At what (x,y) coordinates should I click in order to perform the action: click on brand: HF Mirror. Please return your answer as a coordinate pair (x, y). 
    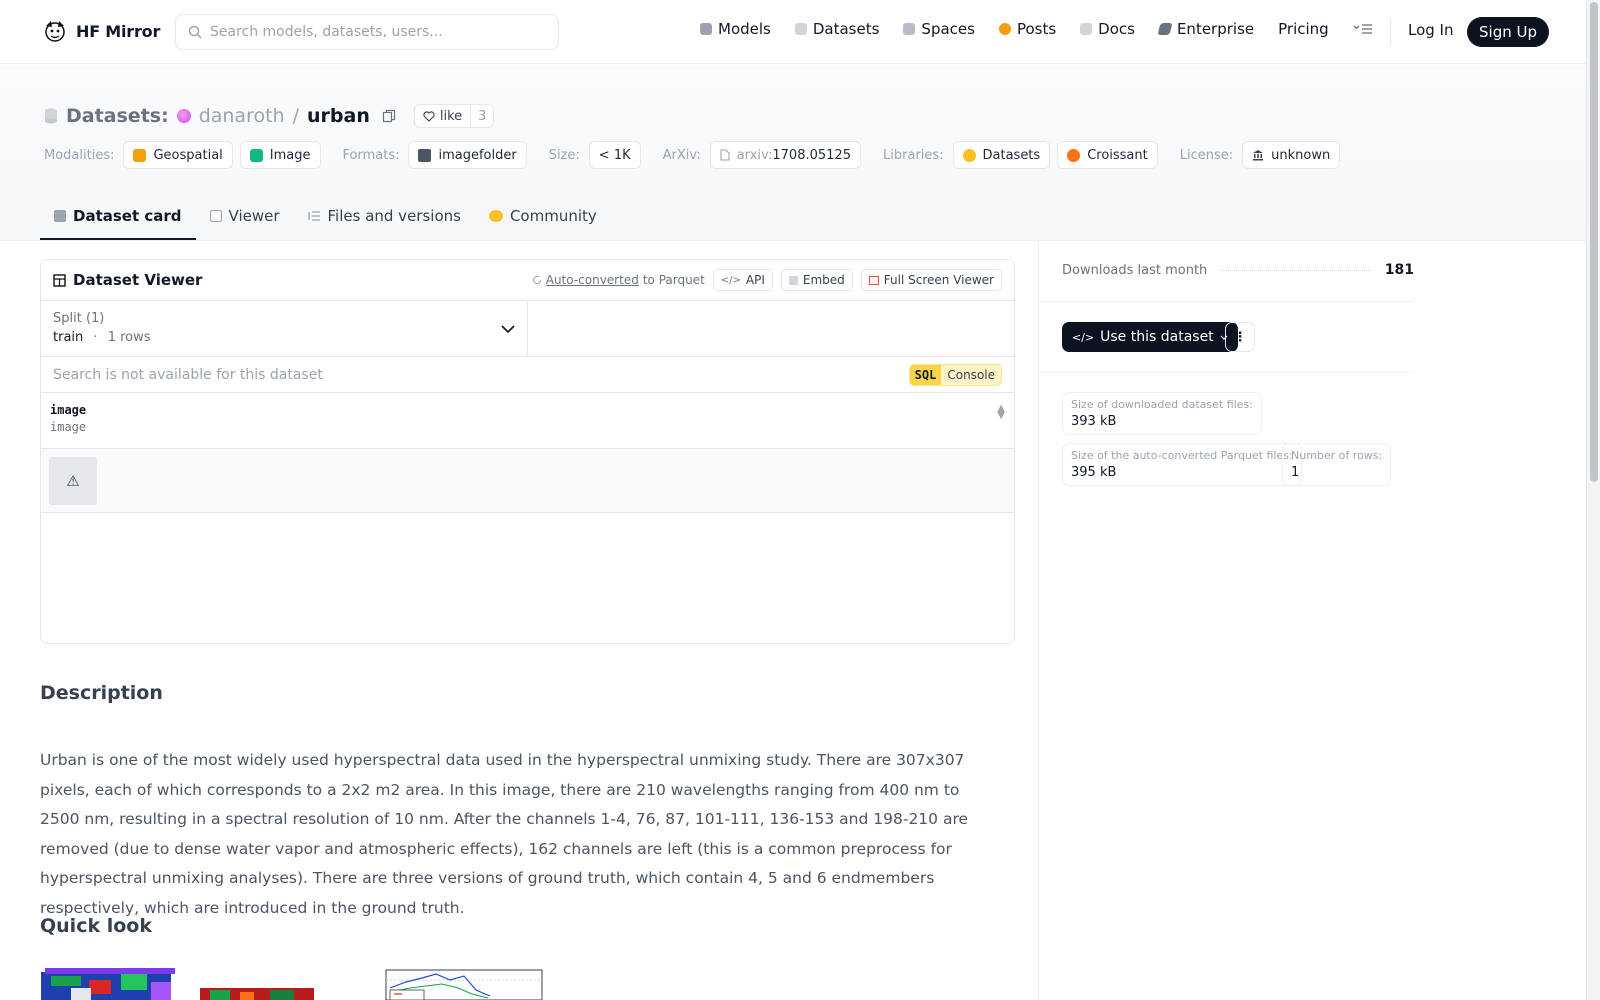
    Looking at the image, I should click on (101, 31).